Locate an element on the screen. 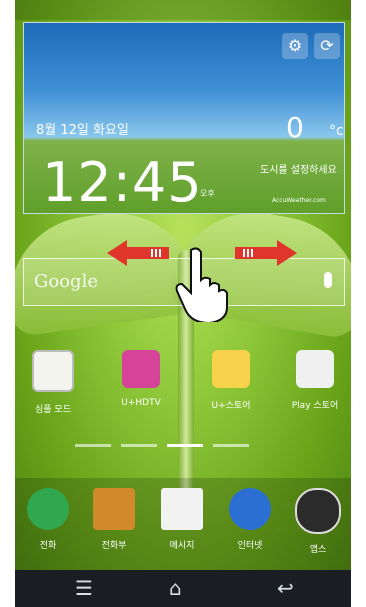 The width and height of the screenshot is (366, 607). google-logo: Google is located at coordinates (66, 281).